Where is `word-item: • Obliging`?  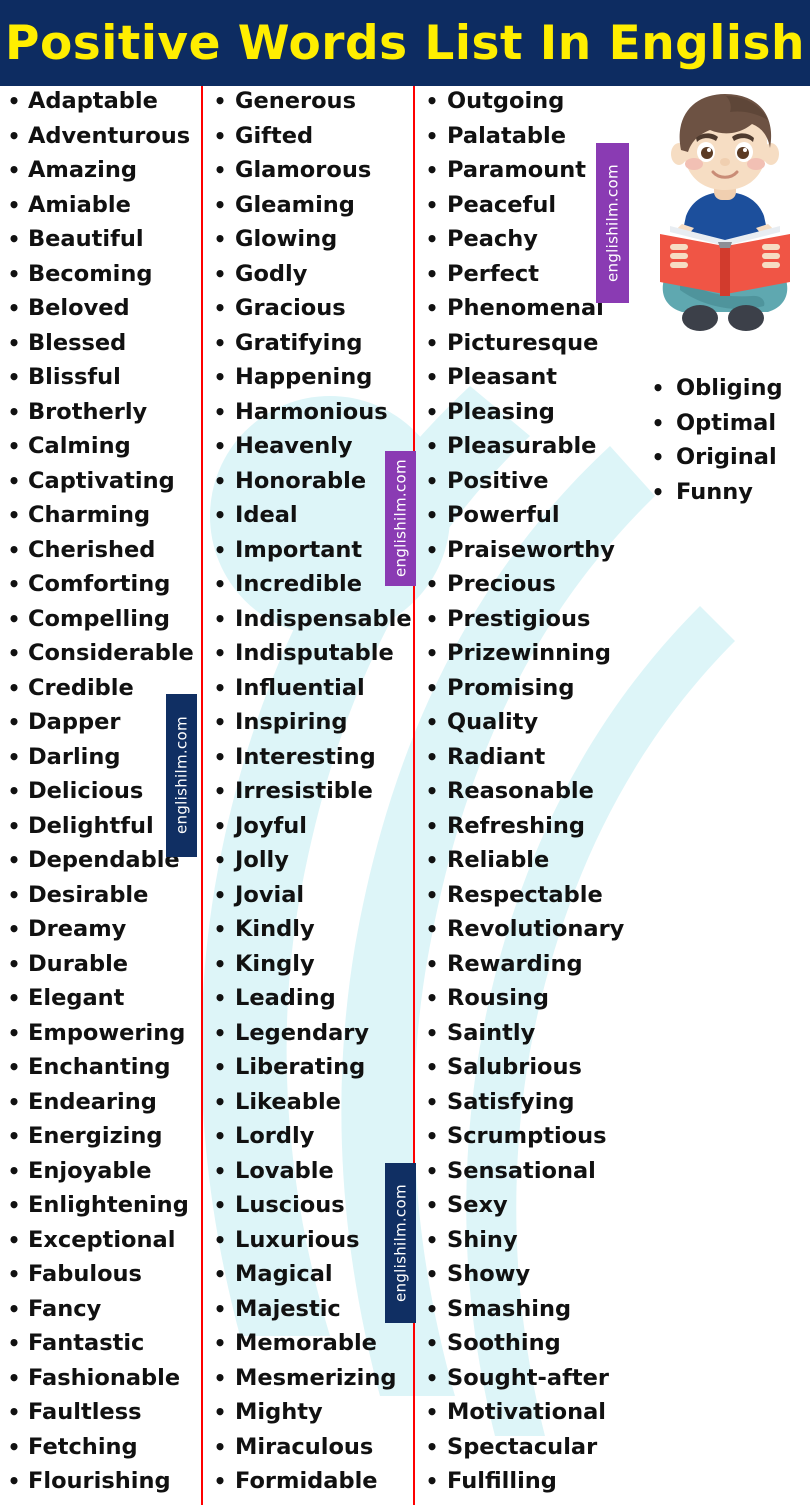 word-item: • Obliging is located at coordinates (725, 392).